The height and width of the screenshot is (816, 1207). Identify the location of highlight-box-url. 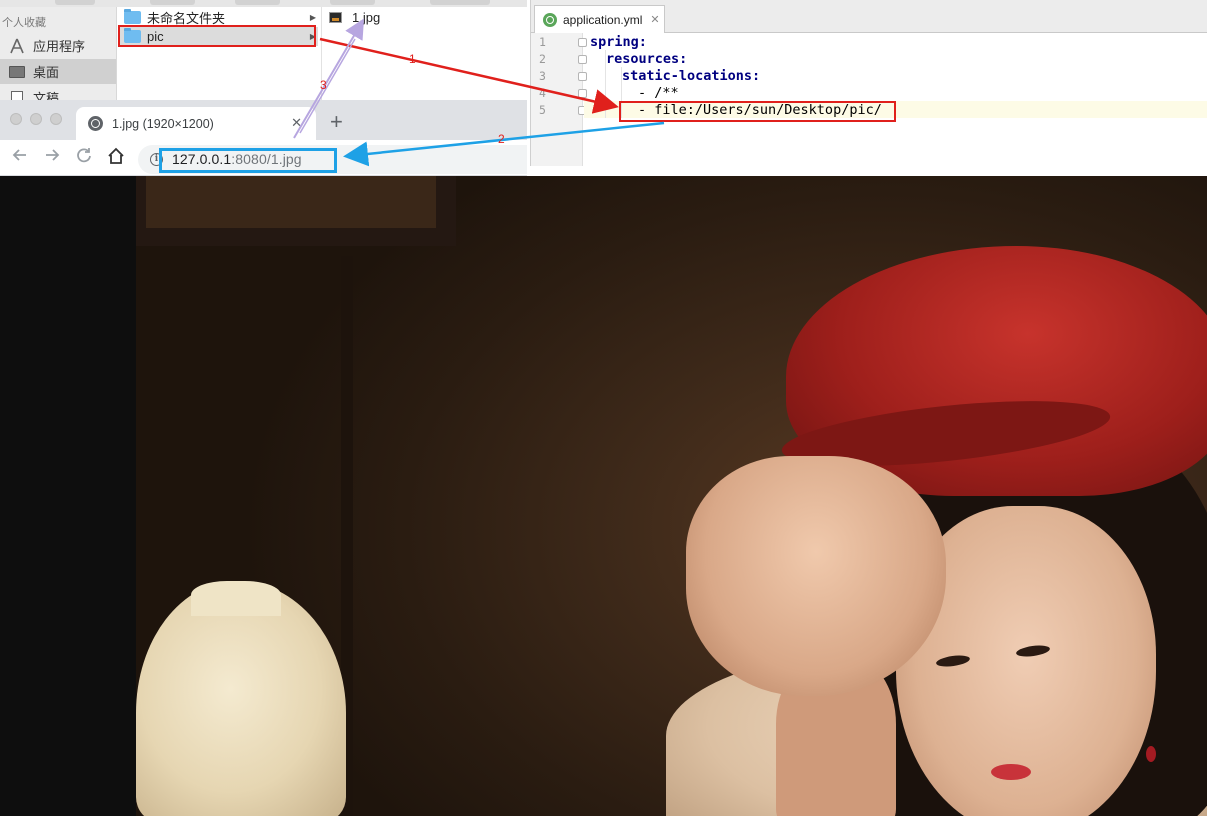
(248, 160).